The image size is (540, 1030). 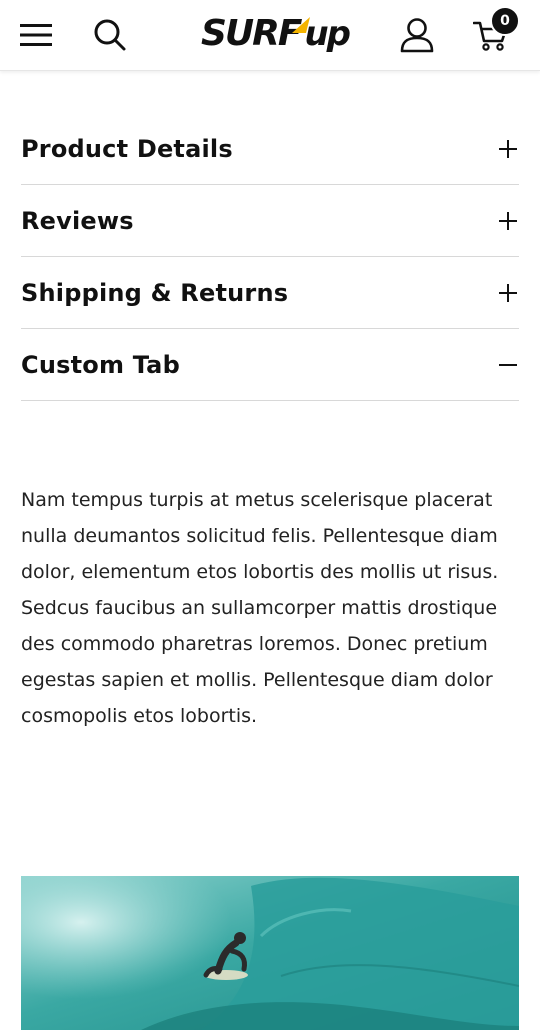 What do you see at coordinates (37, 35) in the screenshot?
I see `hamburger-menu-icon` at bounding box center [37, 35].